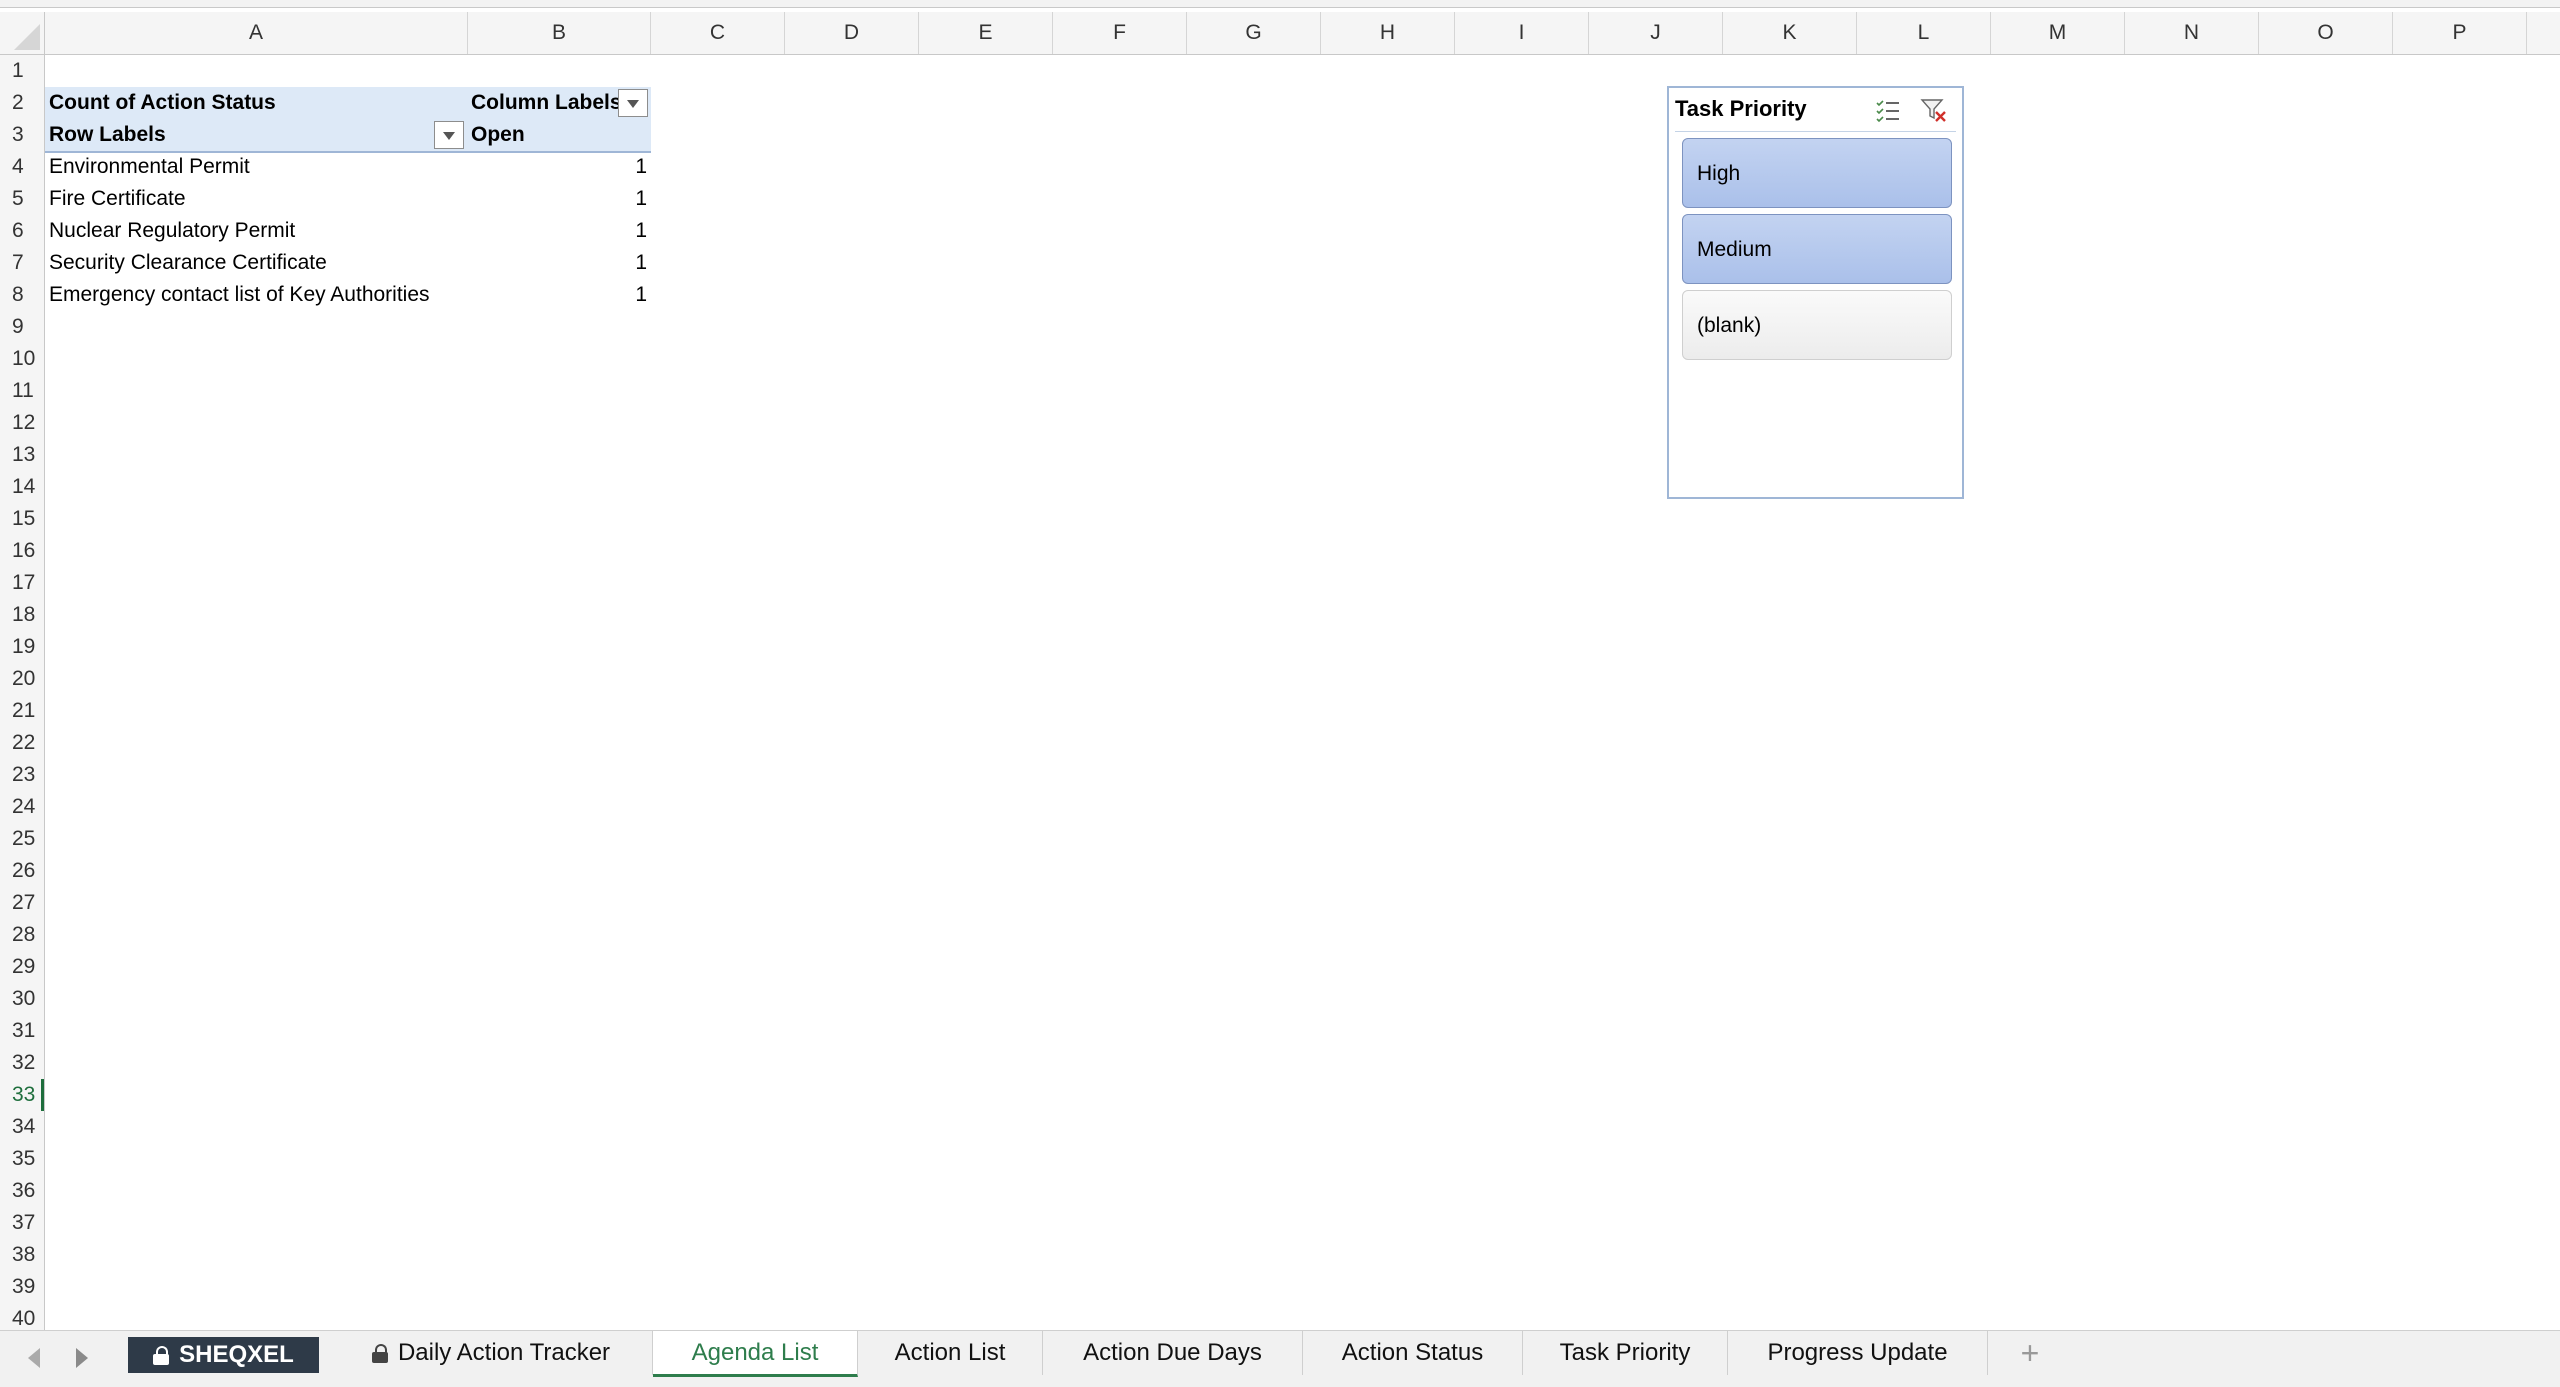 The width and height of the screenshot is (2560, 1387). What do you see at coordinates (852, 33) in the screenshot?
I see `column-header-d: D` at bounding box center [852, 33].